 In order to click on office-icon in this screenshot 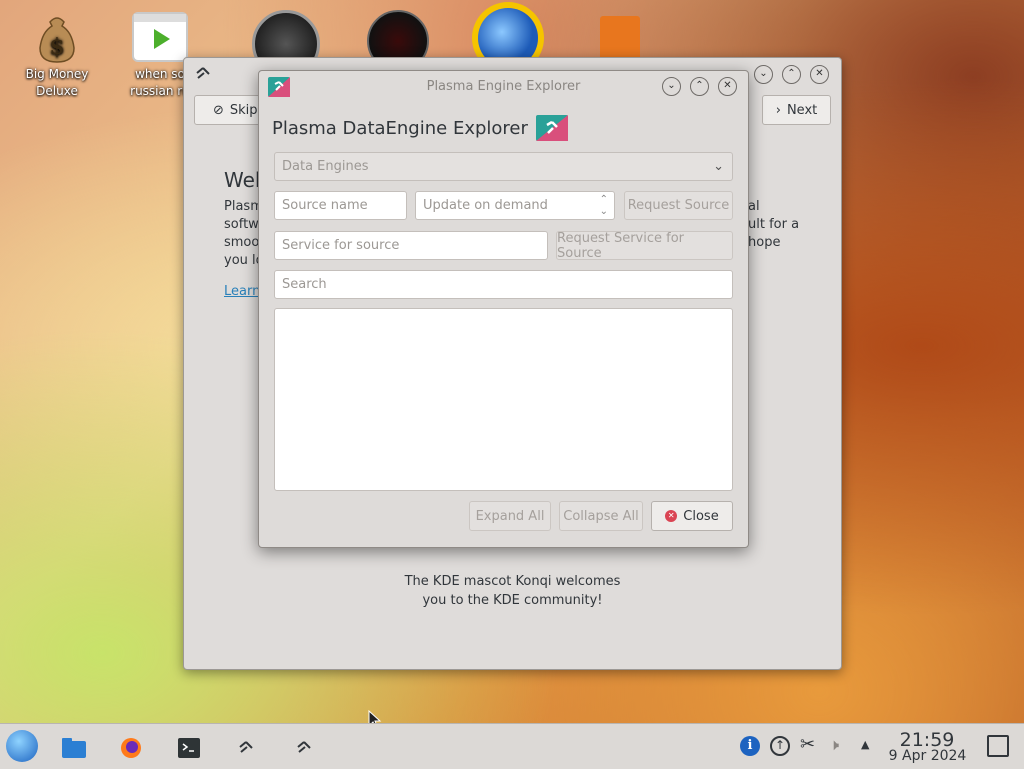, I will do `click(620, 39)`.